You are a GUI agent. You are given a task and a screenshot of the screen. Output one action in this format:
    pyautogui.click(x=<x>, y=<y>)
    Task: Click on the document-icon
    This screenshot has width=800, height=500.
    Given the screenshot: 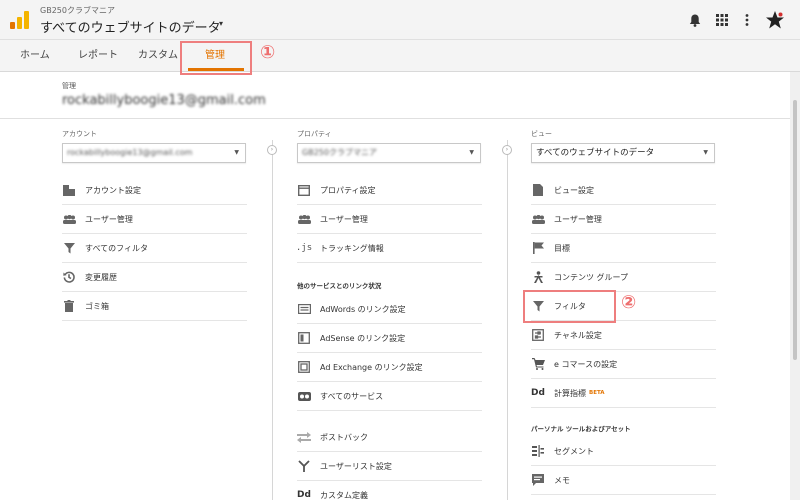 What is the action you would take?
    pyautogui.click(x=538, y=190)
    